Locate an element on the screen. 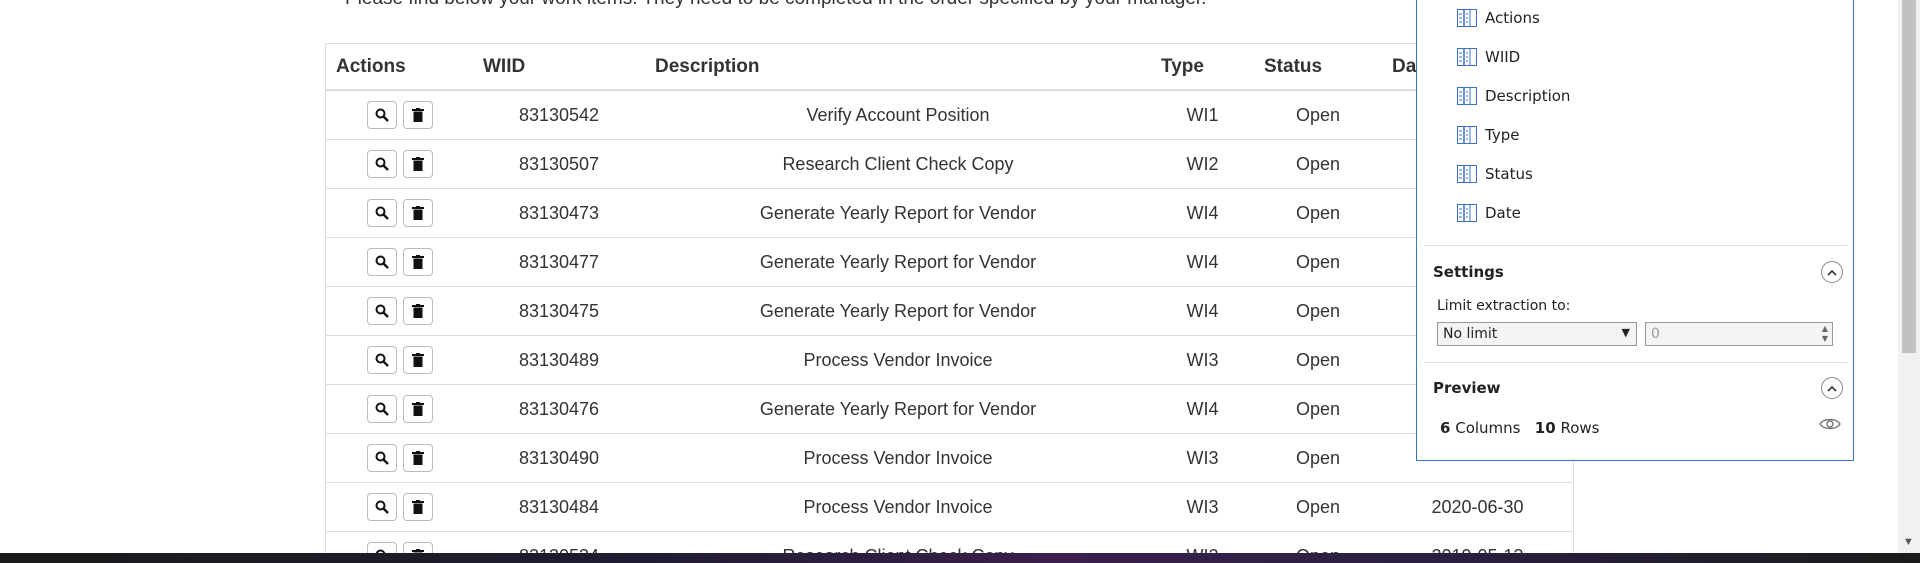  cell-wiid: 83130477 is located at coordinates (559, 262).